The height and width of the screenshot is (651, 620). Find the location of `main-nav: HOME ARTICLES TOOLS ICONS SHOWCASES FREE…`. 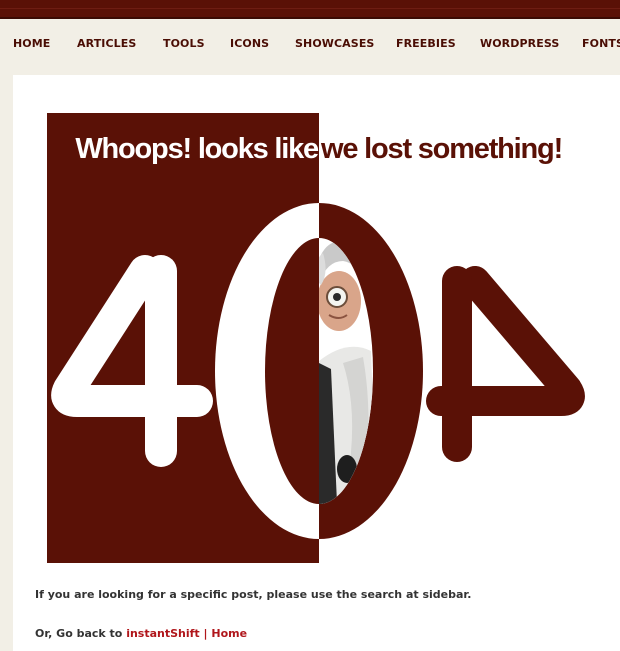

main-nav: HOME ARTICLES TOOLS ICONS SHOWCASES FREE… is located at coordinates (310, 47).